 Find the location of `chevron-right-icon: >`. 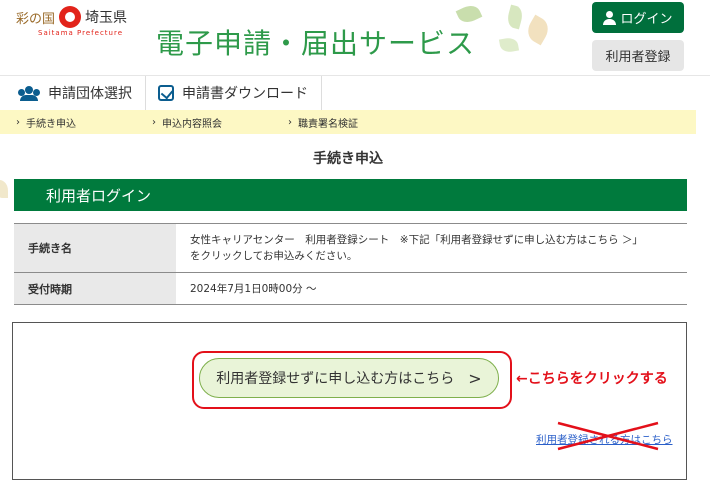

chevron-right-icon: > is located at coordinates (475, 378).